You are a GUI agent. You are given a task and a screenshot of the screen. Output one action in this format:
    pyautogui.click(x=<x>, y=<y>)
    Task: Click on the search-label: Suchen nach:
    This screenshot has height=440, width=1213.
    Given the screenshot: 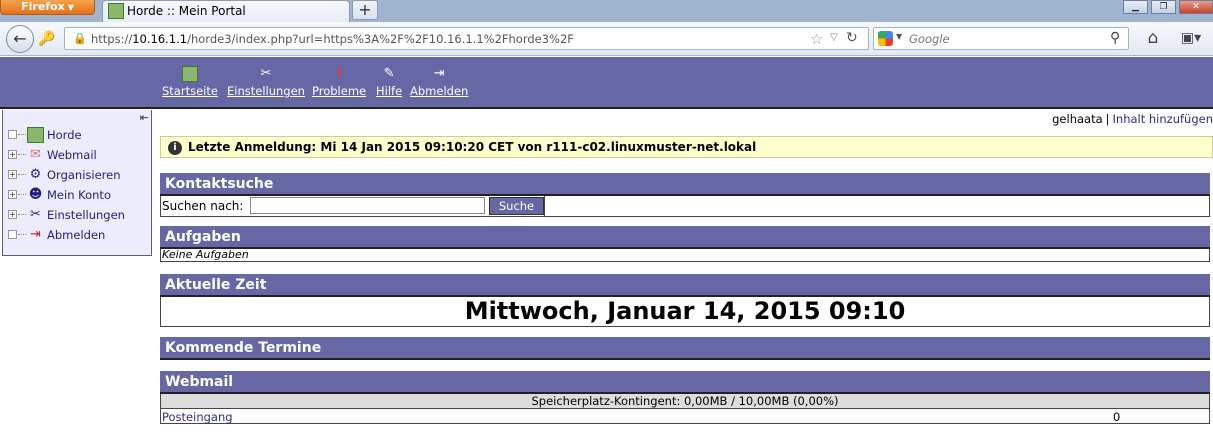 What is the action you would take?
    pyautogui.click(x=203, y=206)
    